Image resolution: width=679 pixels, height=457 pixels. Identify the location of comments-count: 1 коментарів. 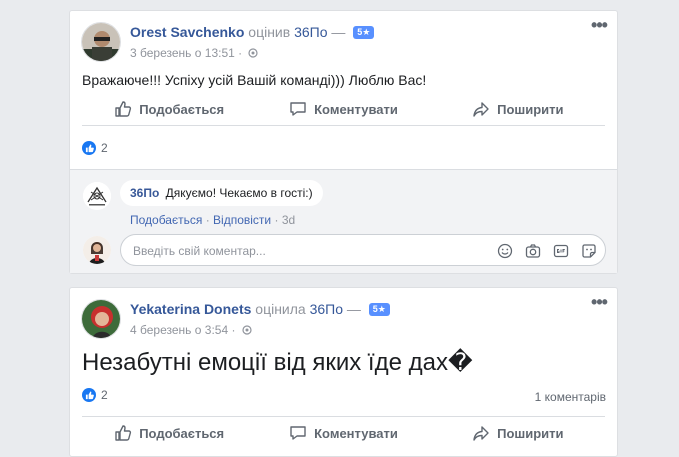
(570, 397).